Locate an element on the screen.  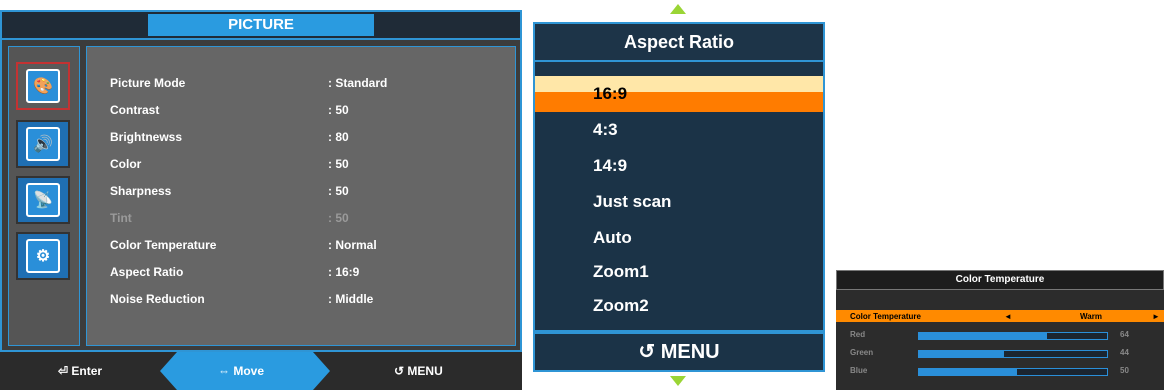
red-slider-fill is located at coordinates (983, 336).